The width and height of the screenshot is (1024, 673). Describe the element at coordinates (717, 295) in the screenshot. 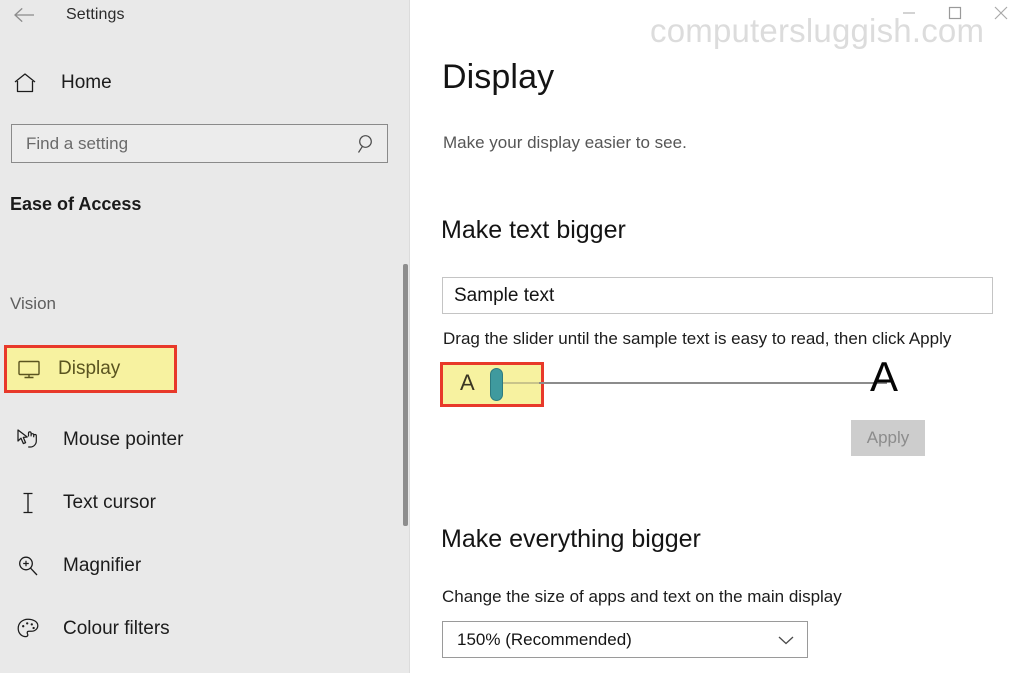

I see `sample-text-preview: Sample text` at that location.